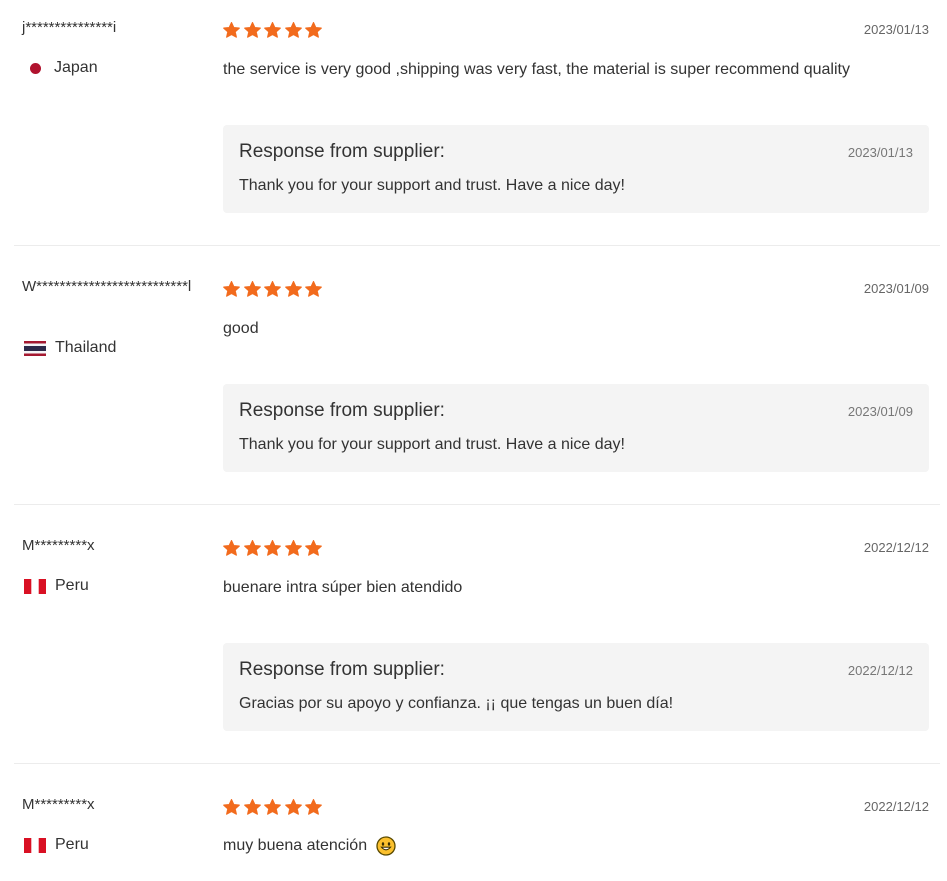 The height and width of the screenshot is (881, 947). What do you see at coordinates (880, 411) in the screenshot?
I see `response-date: 2023/01/09` at bounding box center [880, 411].